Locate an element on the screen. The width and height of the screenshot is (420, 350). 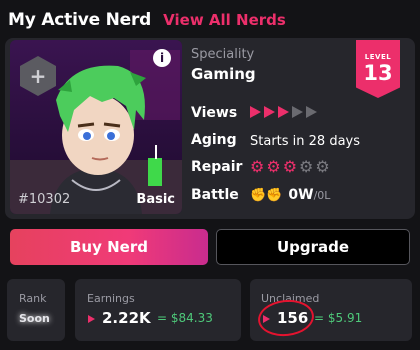
repair-rating: ⚙ ⚙ ⚙ ⚙ ⚙ is located at coordinates (291, 167).